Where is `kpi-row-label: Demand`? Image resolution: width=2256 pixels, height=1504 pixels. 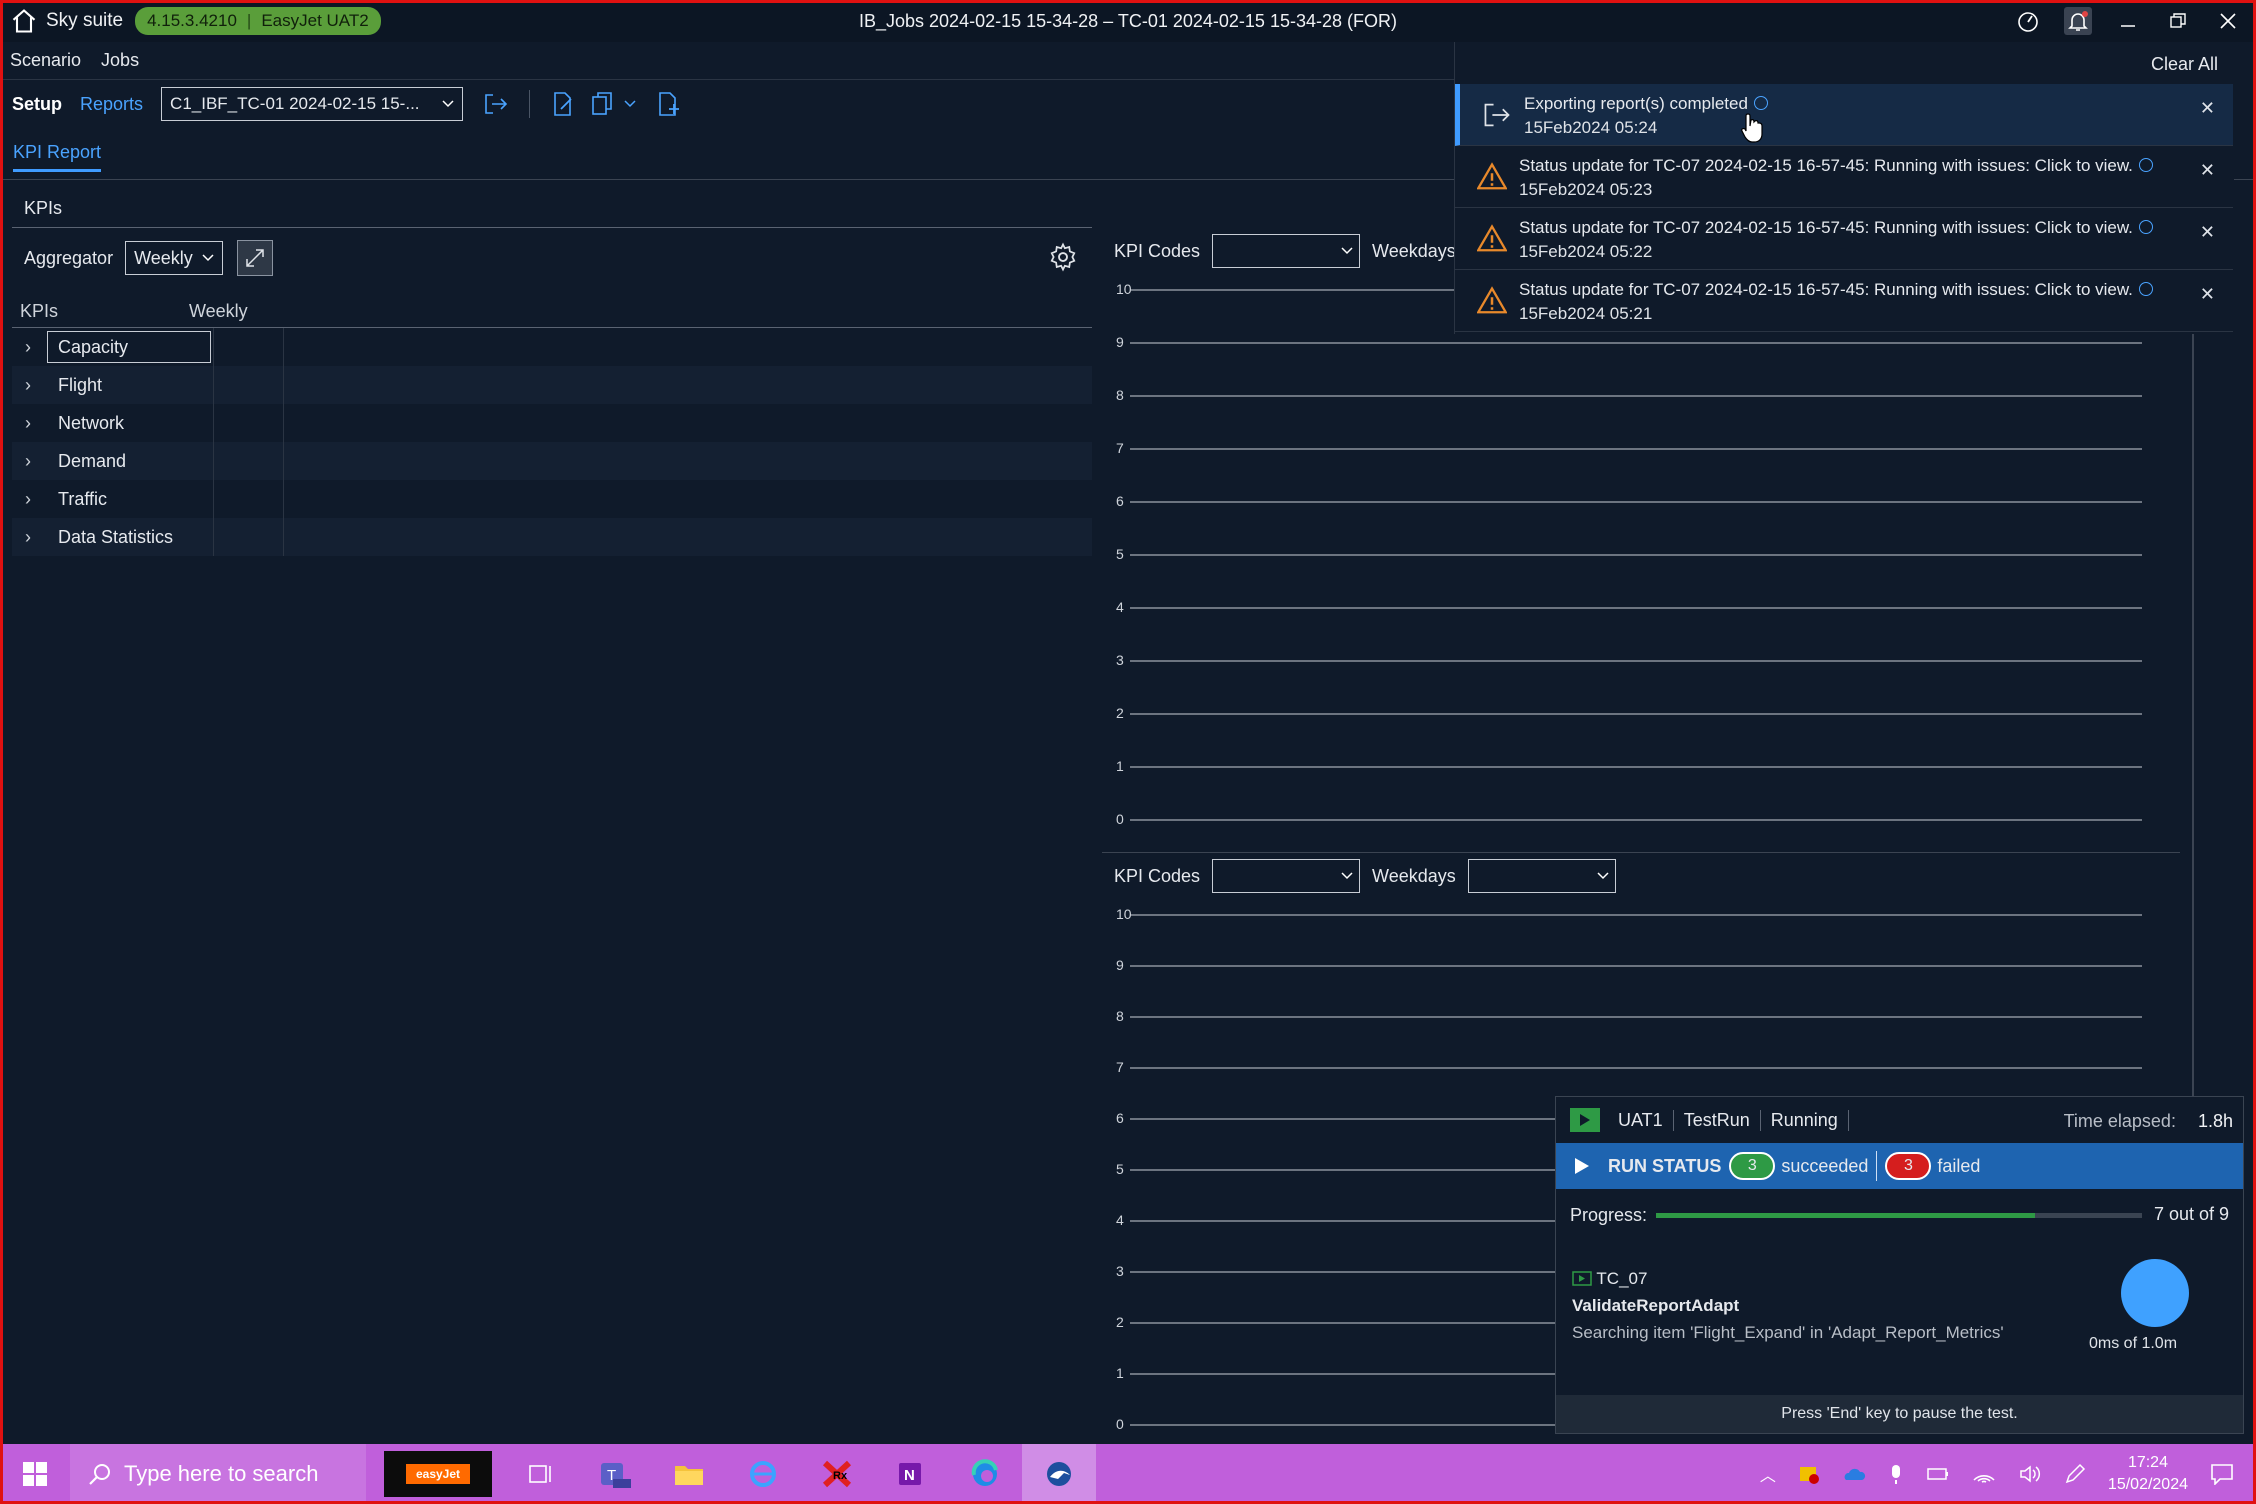 kpi-row-label: Demand is located at coordinates (129, 461).